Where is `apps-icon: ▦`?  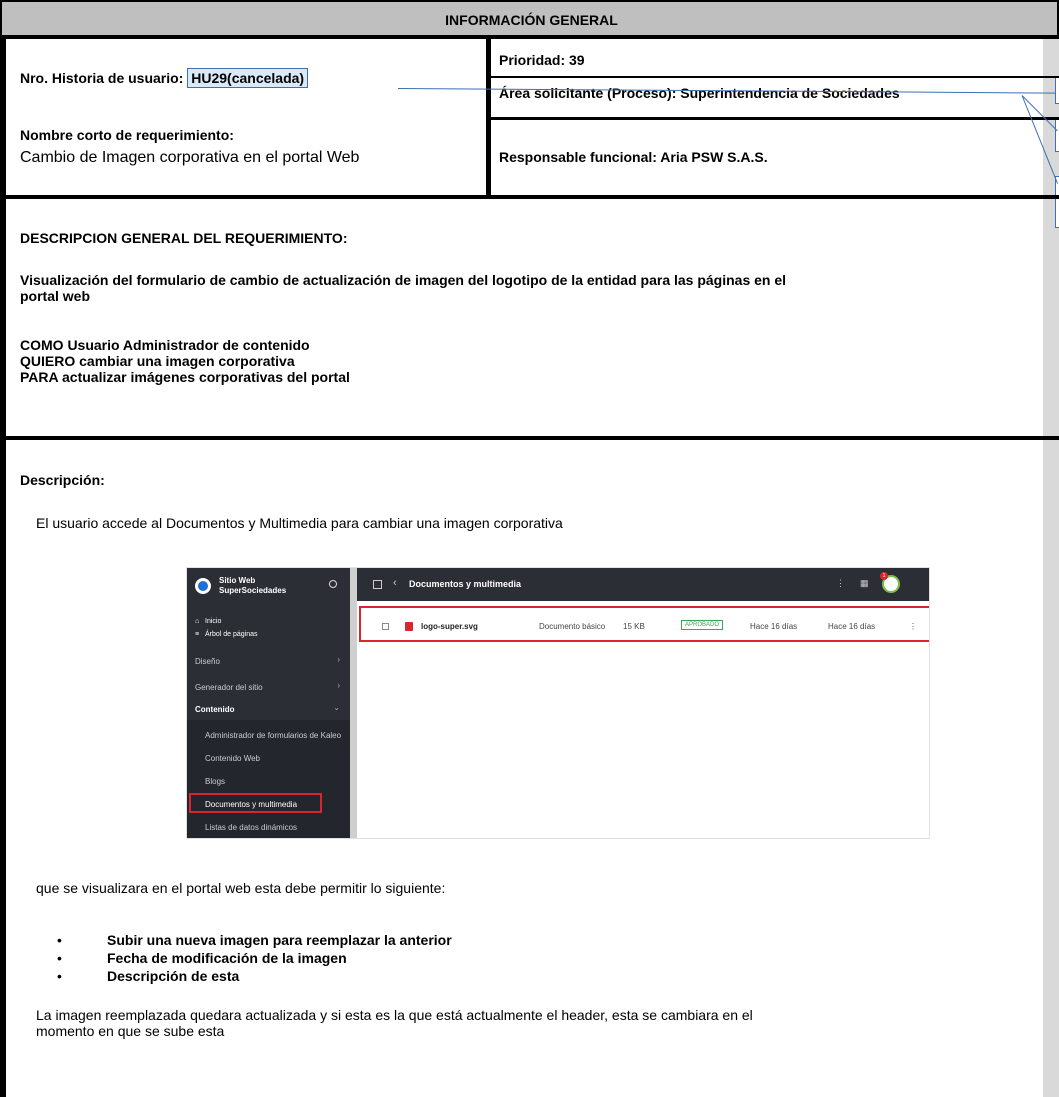
apps-icon: ▦ is located at coordinates (864, 583).